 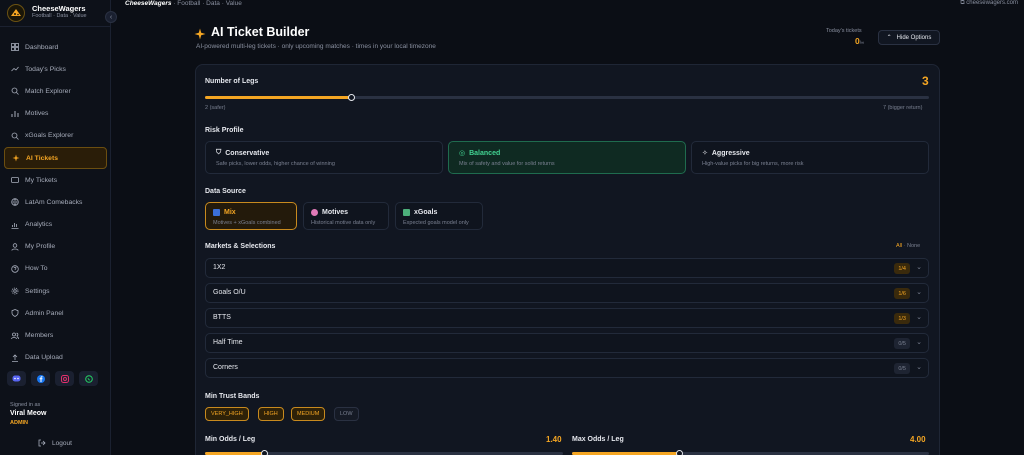 I want to click on trust-band-low: LOW, so click(x=346, y=414).